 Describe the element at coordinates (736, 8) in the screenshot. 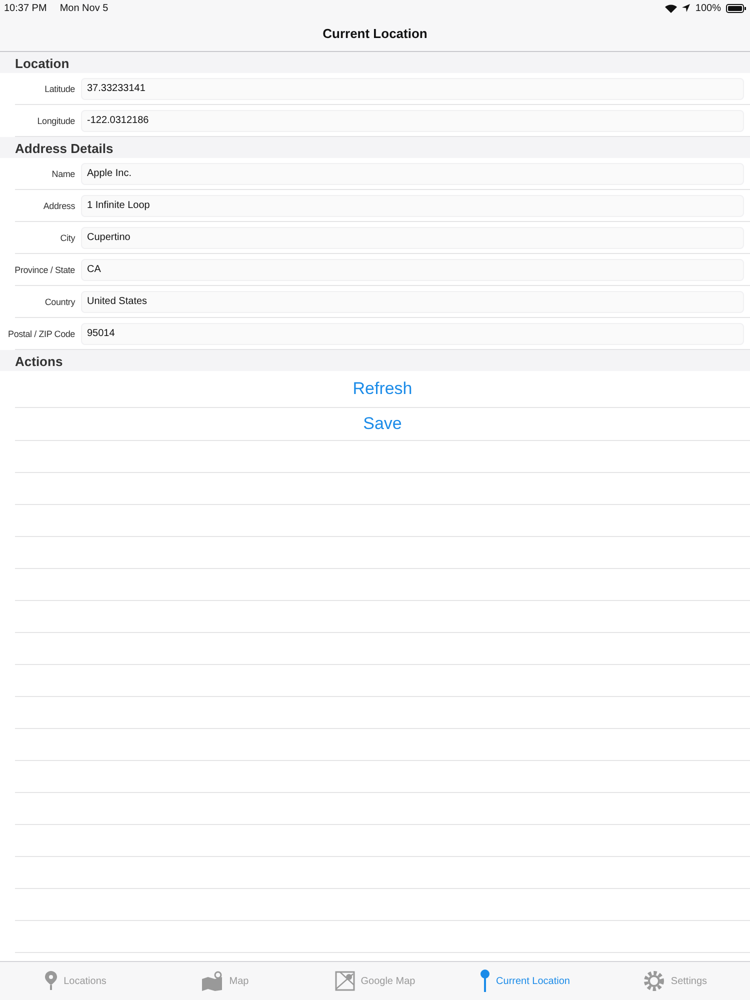

I see `battery-icon` at that location.